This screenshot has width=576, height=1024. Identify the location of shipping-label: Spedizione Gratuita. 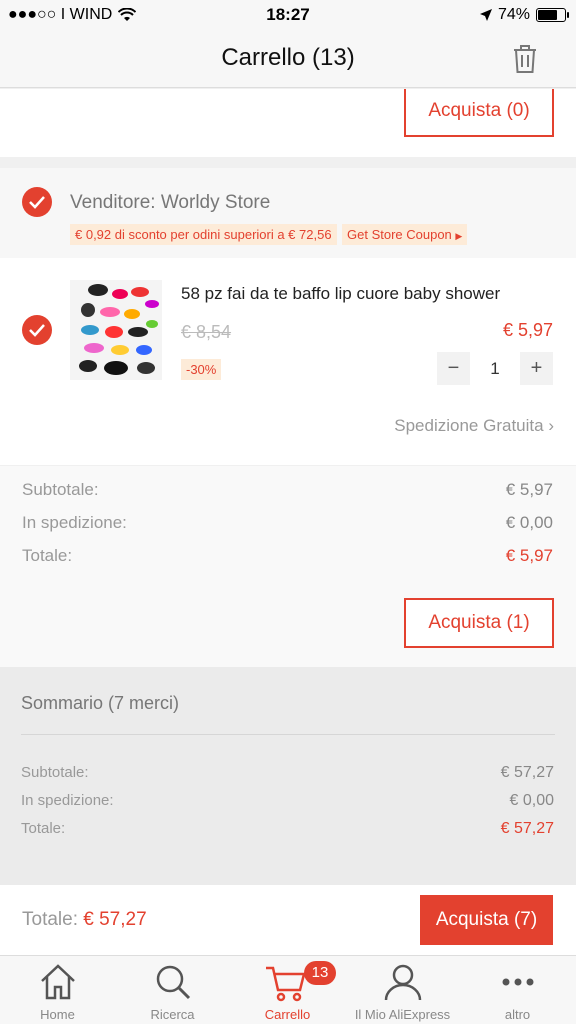
(469, 425).